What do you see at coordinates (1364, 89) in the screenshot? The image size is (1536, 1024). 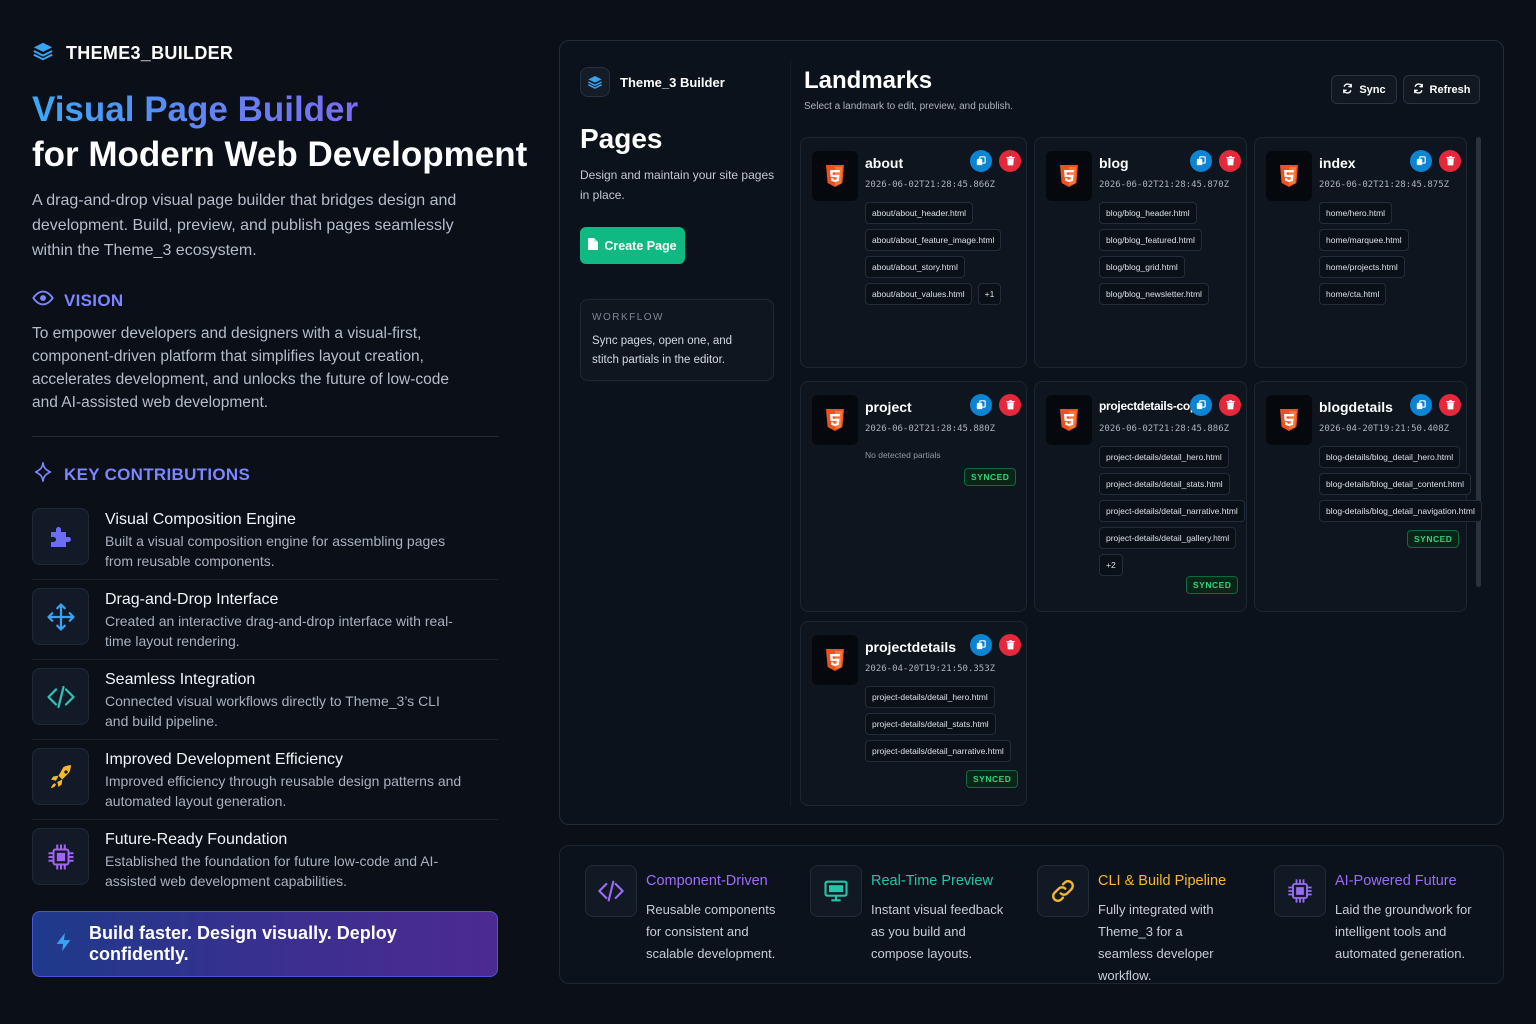 I see `sync-button: Sync` at bounding box center [1364, 89].